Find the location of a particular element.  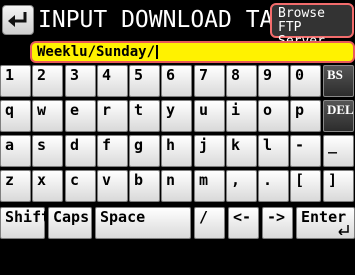

key-row1-4: 5 is located at coordinates (144, 81).